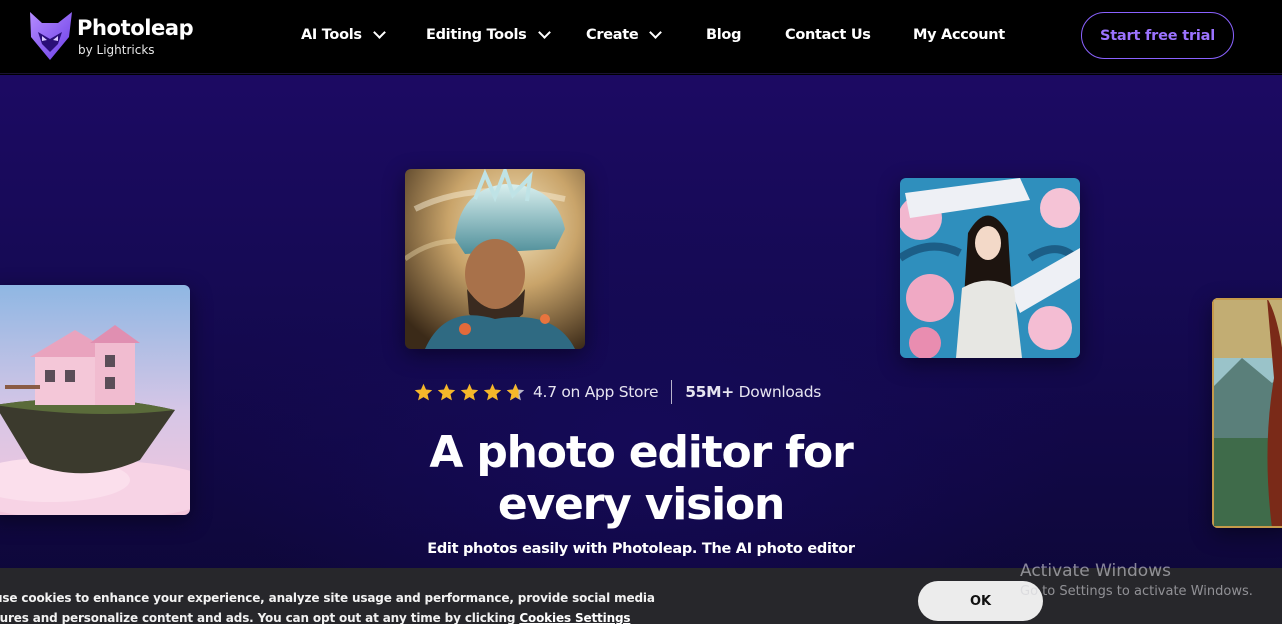  I want to click on floral-collage-image, so click(990, 268).